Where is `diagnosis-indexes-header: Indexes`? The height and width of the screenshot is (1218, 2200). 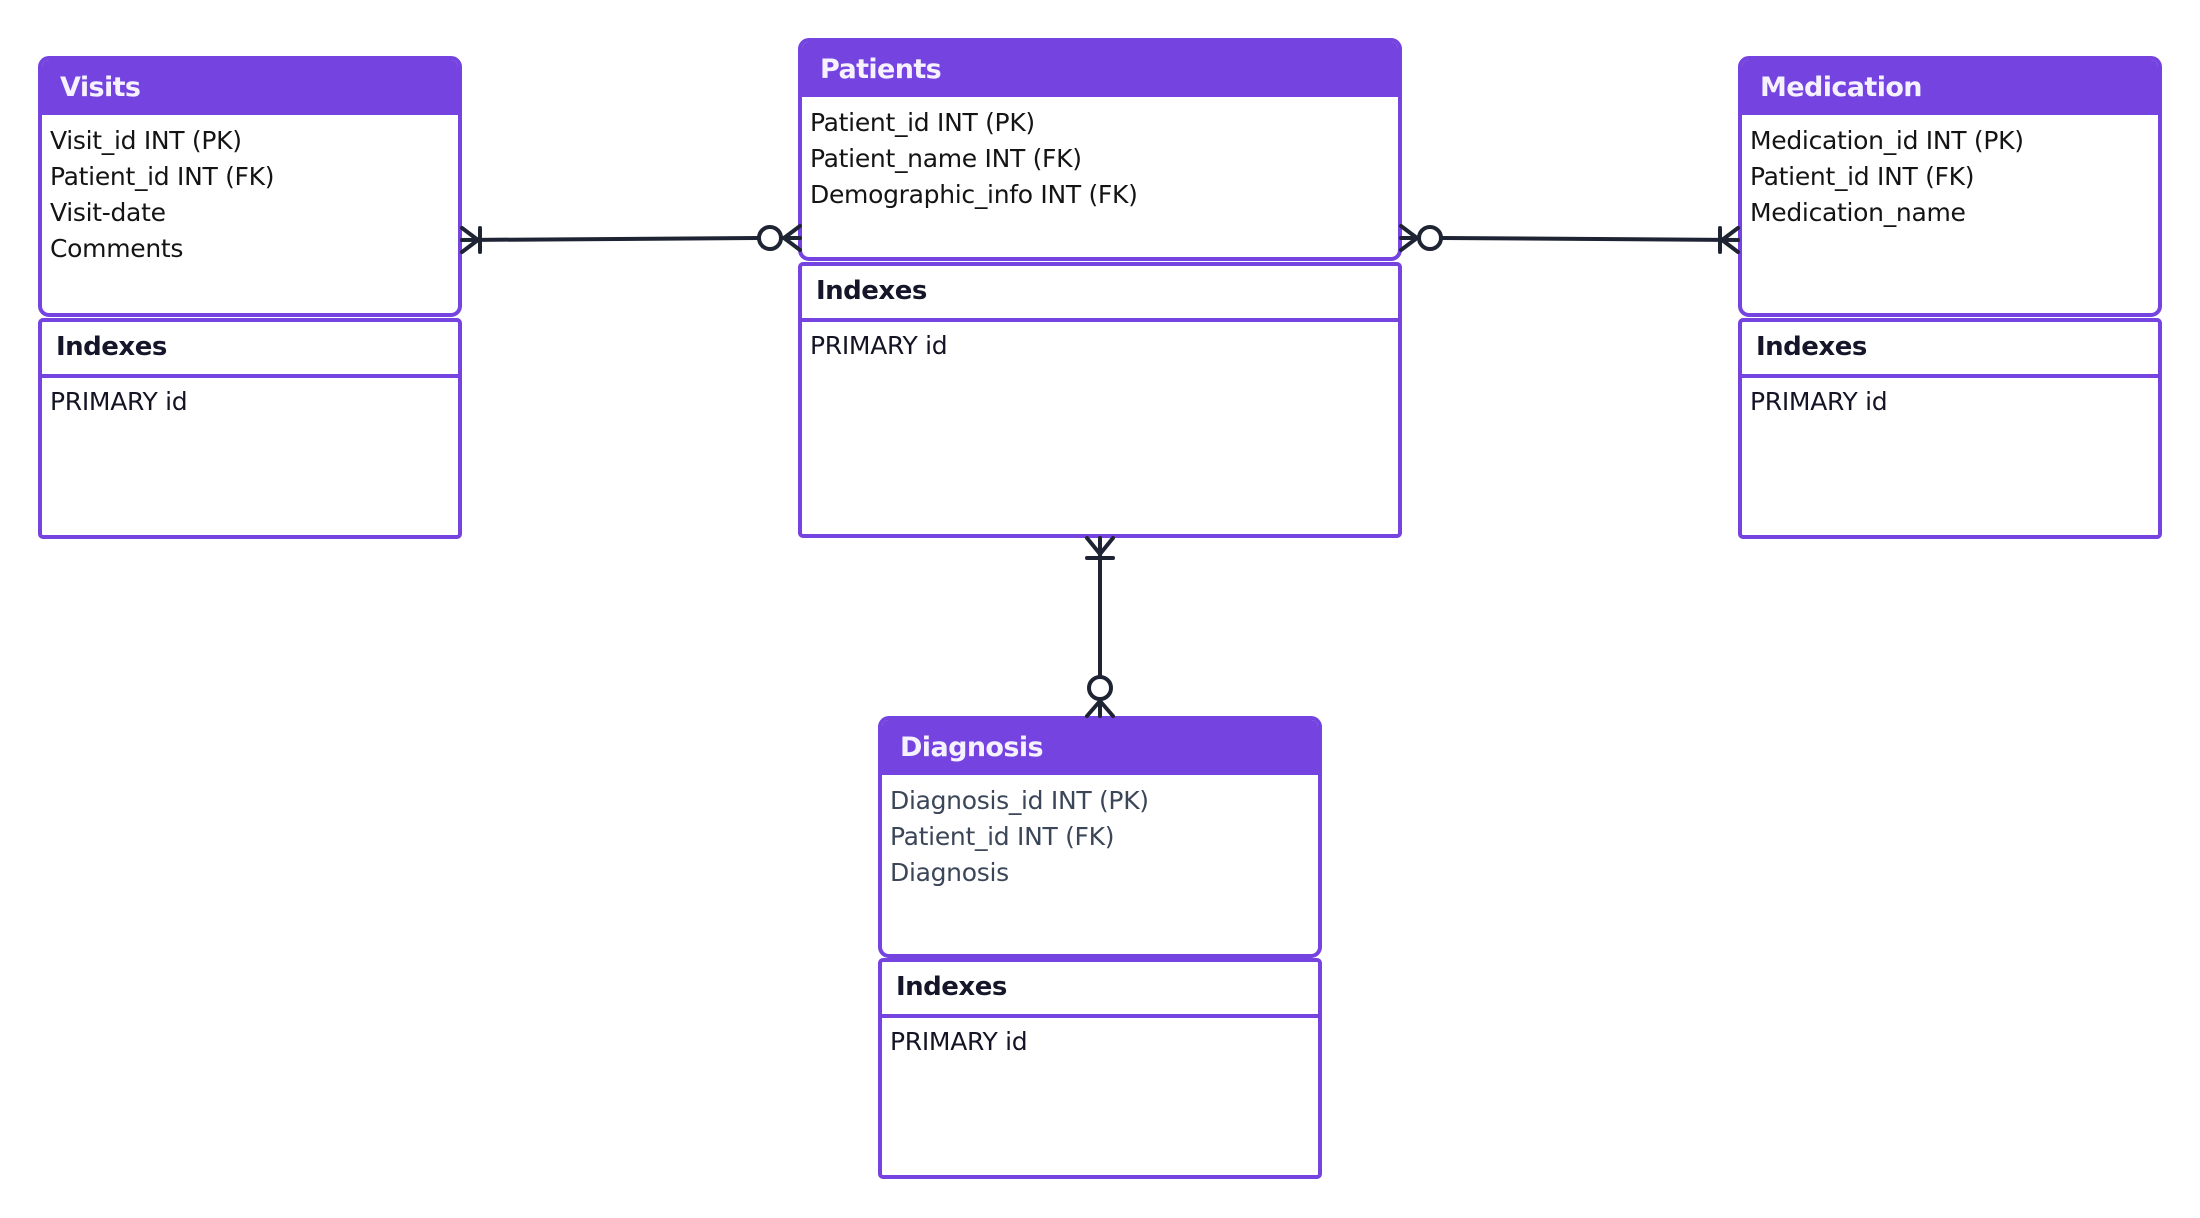
diagnosis-indexes-header: Indexes is located at coordinates (1100, 990).